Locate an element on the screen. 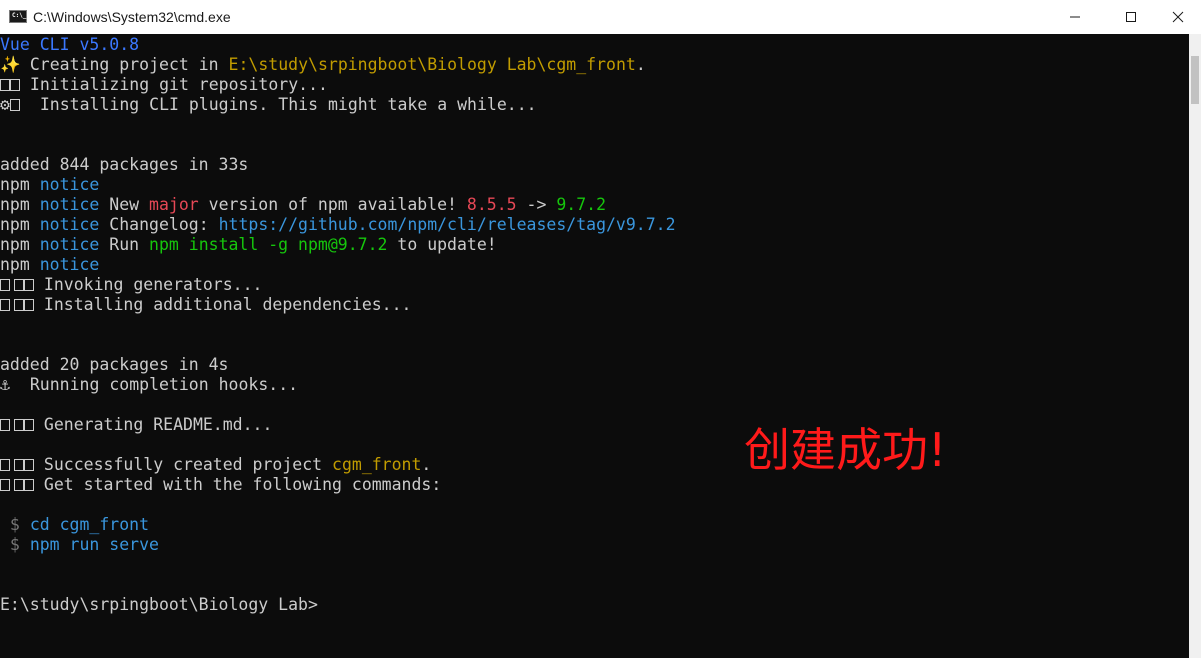 Image resolution: width=1201 pixels, height=658 pixels. minimize-button is located at coordinates (1075, 17).